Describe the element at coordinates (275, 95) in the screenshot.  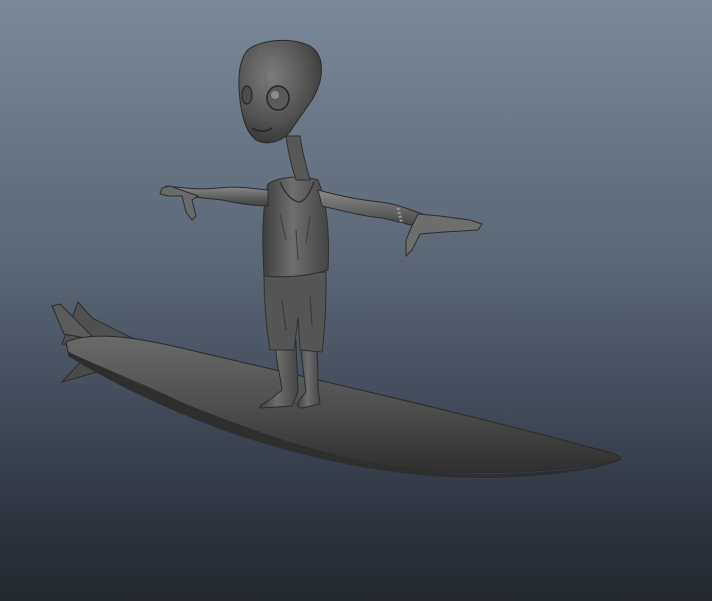
I see `left-eye-highlight` at that location.